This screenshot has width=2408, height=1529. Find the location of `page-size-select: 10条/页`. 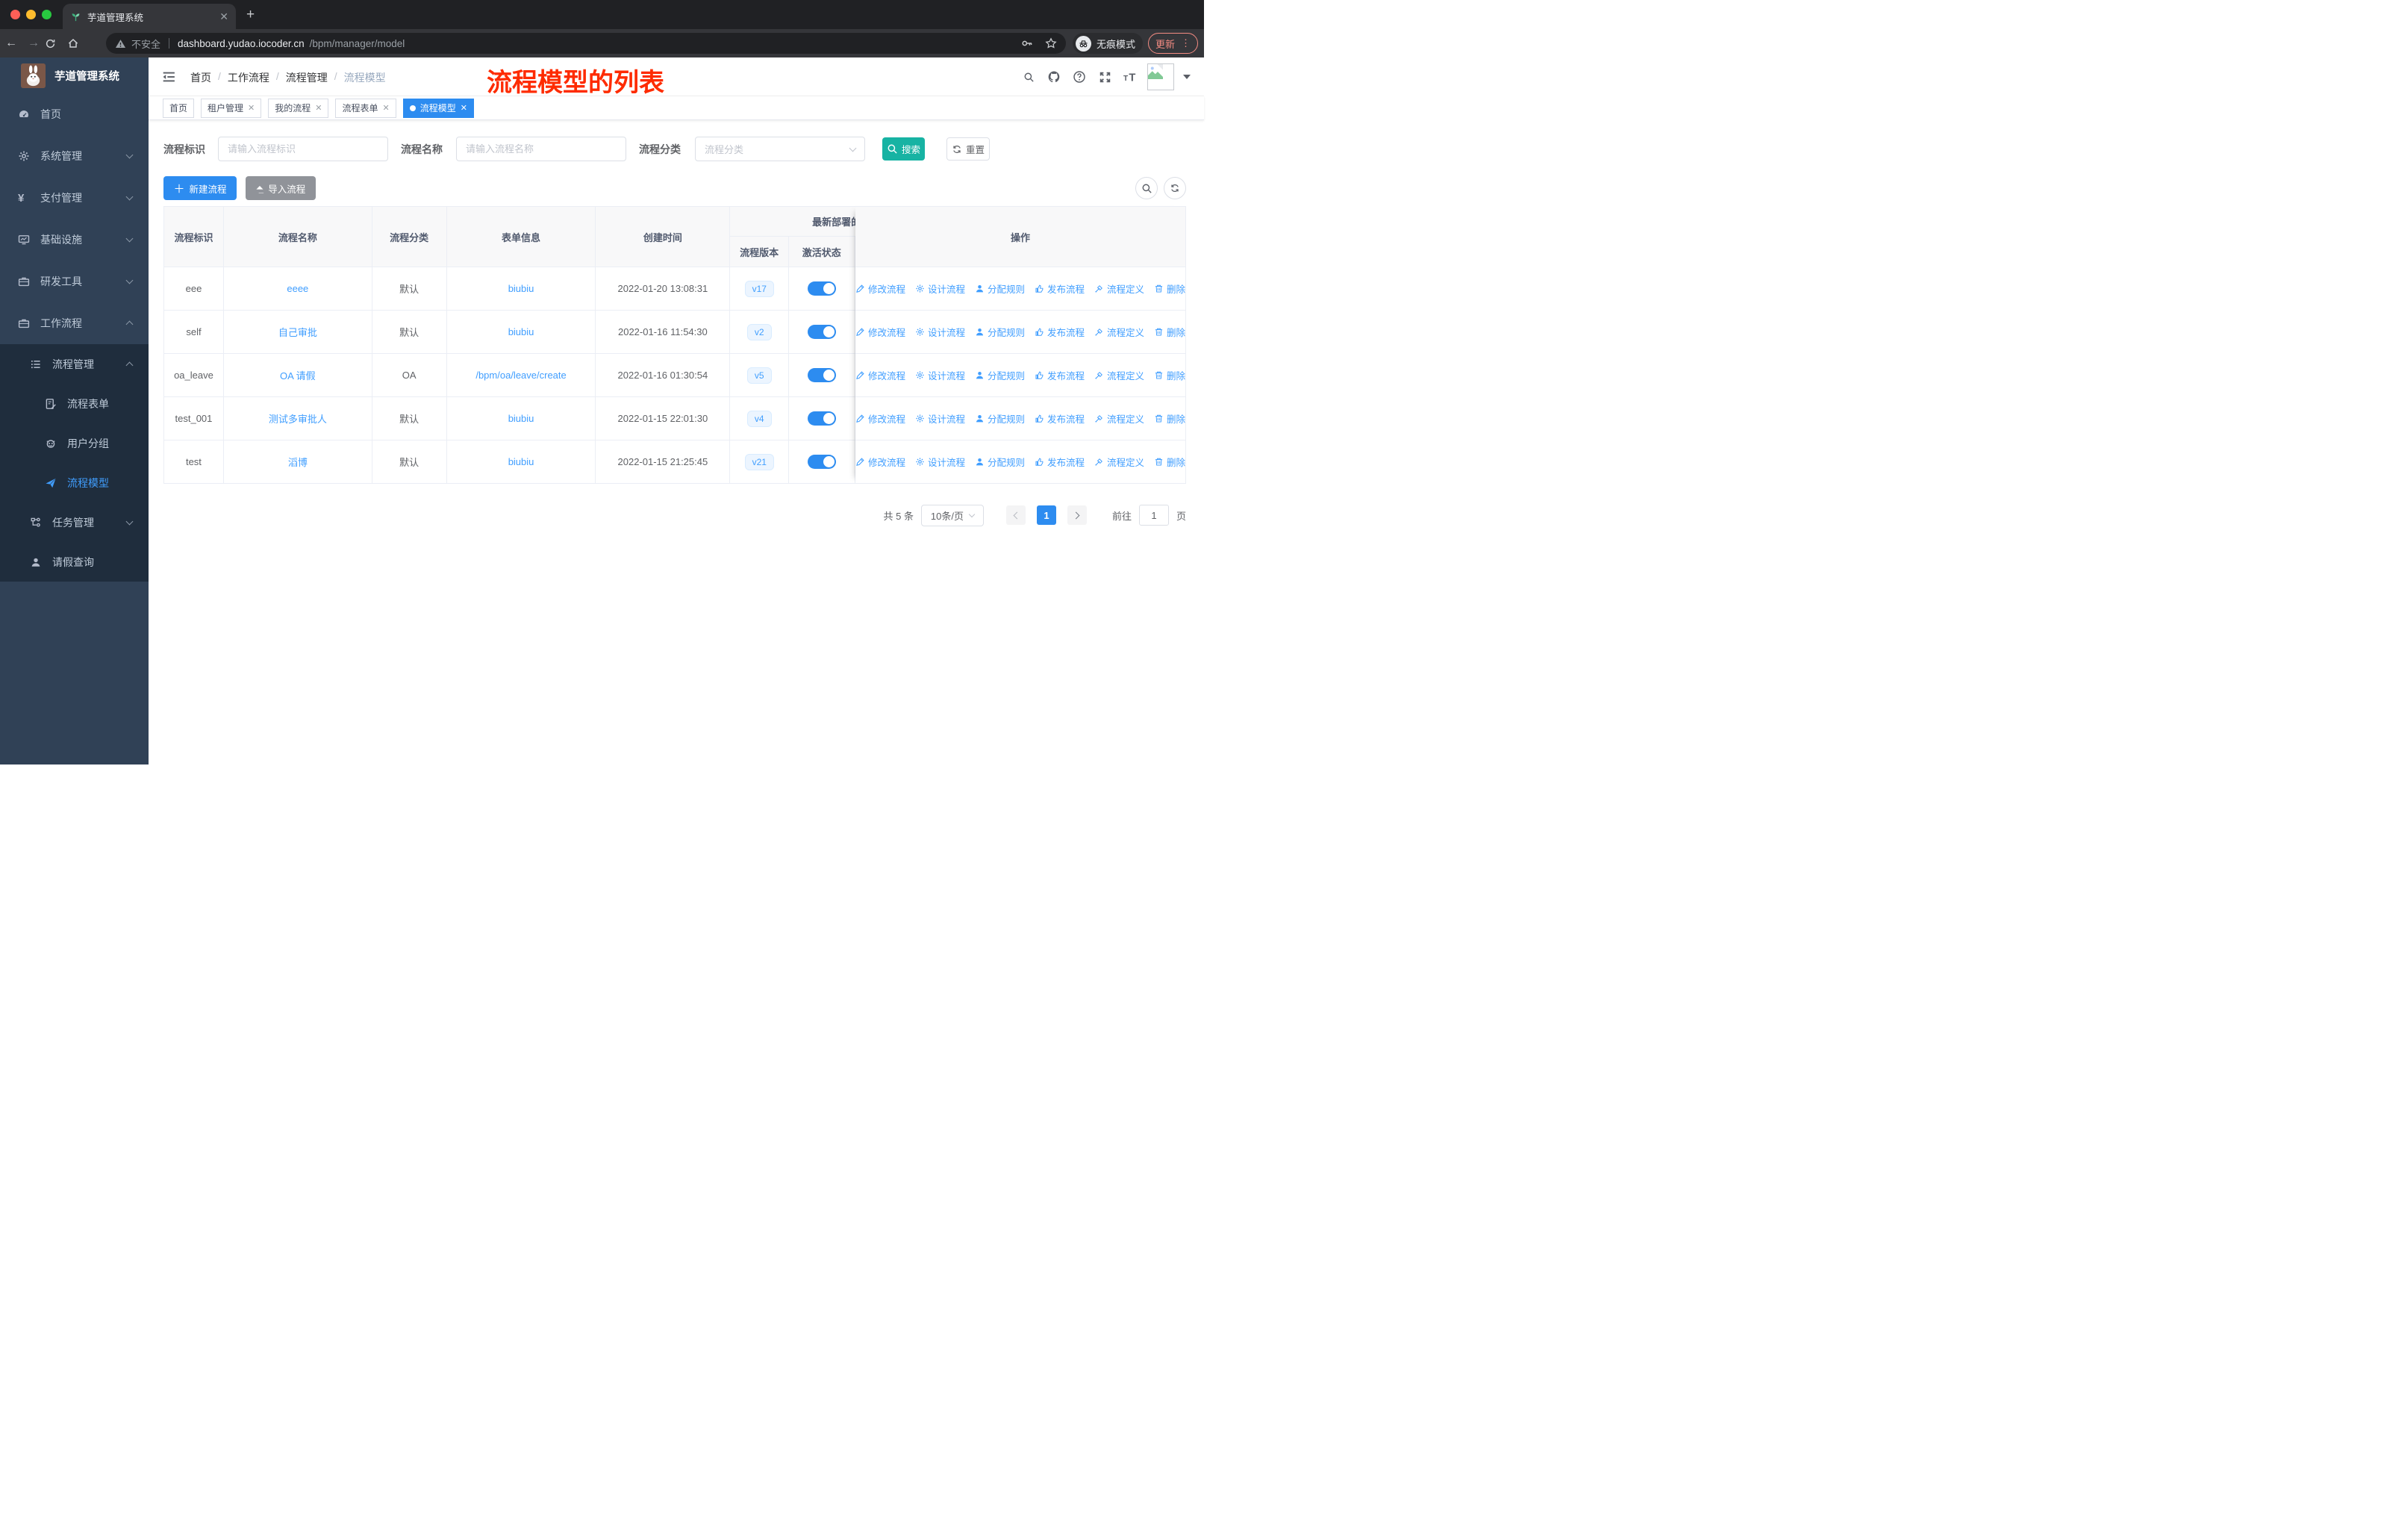

page-size-select: 10条/页 is located at coordinates (952, 515).